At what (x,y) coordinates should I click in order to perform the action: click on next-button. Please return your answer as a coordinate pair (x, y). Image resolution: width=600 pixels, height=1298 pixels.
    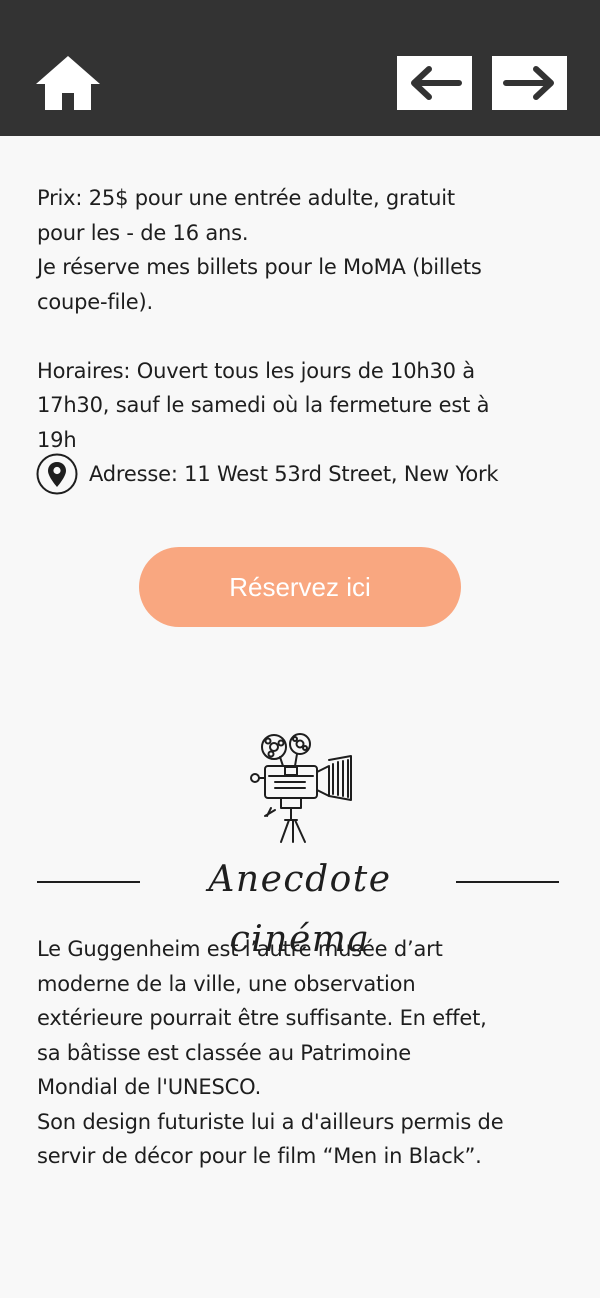
    Looking at the image, I should click on (529, 83).